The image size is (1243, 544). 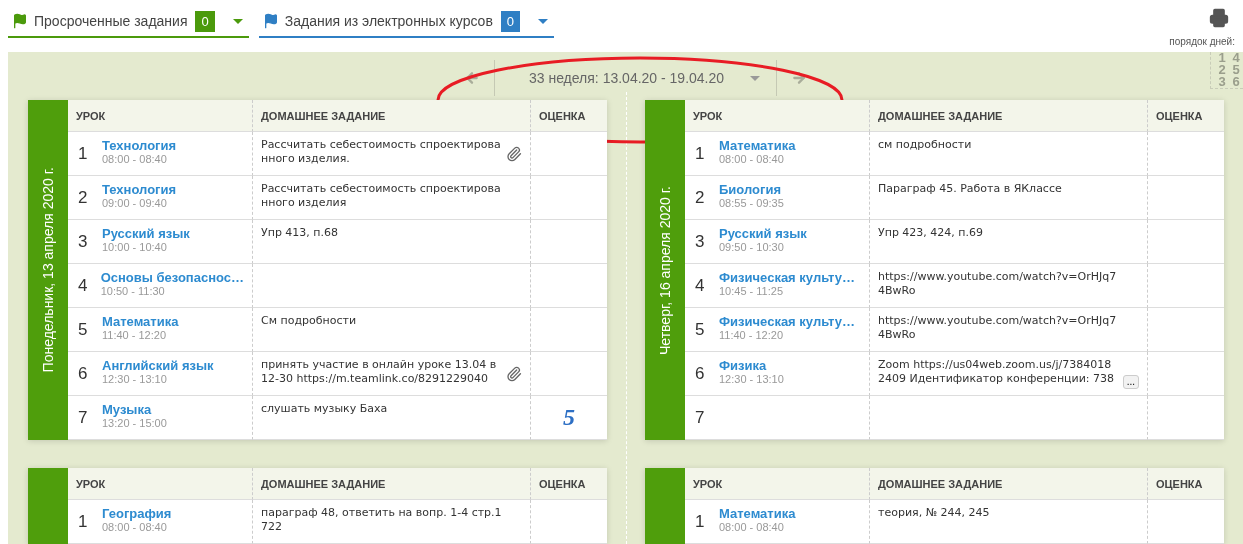 I want to click on lesson-time: 10:00 - 10:40, so click(x=135, y=247).